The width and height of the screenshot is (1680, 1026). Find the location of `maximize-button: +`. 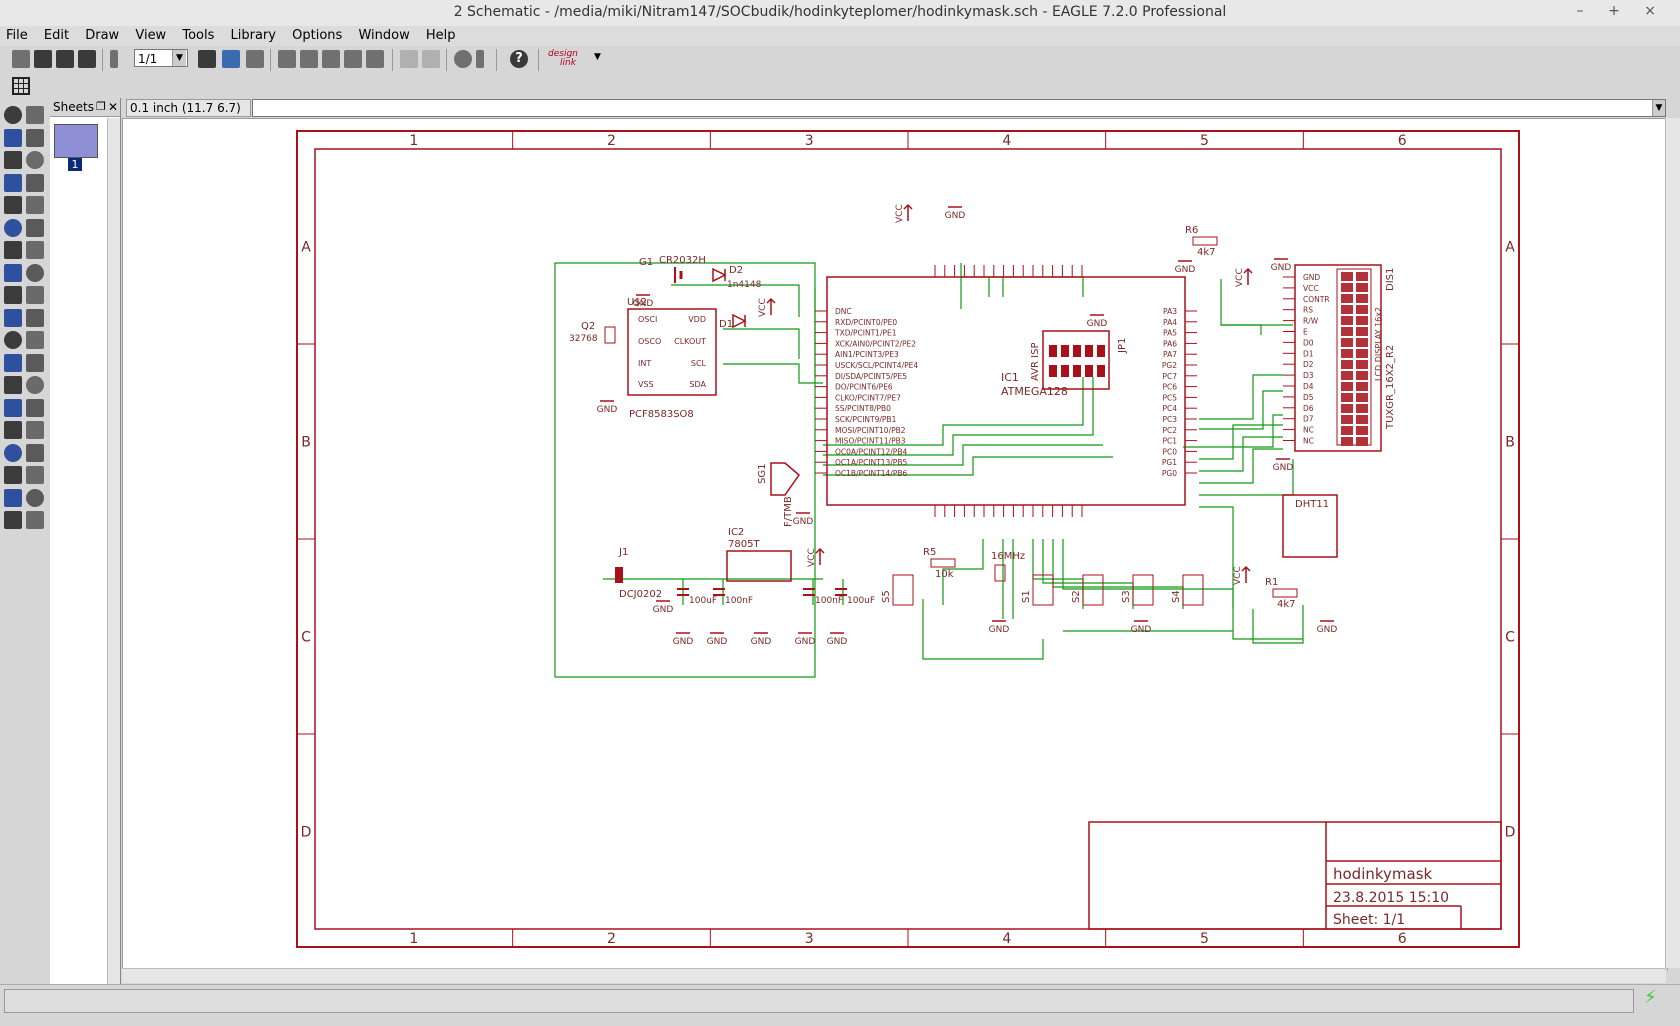

maximize-button: + is located at coordinates (1619, 11).